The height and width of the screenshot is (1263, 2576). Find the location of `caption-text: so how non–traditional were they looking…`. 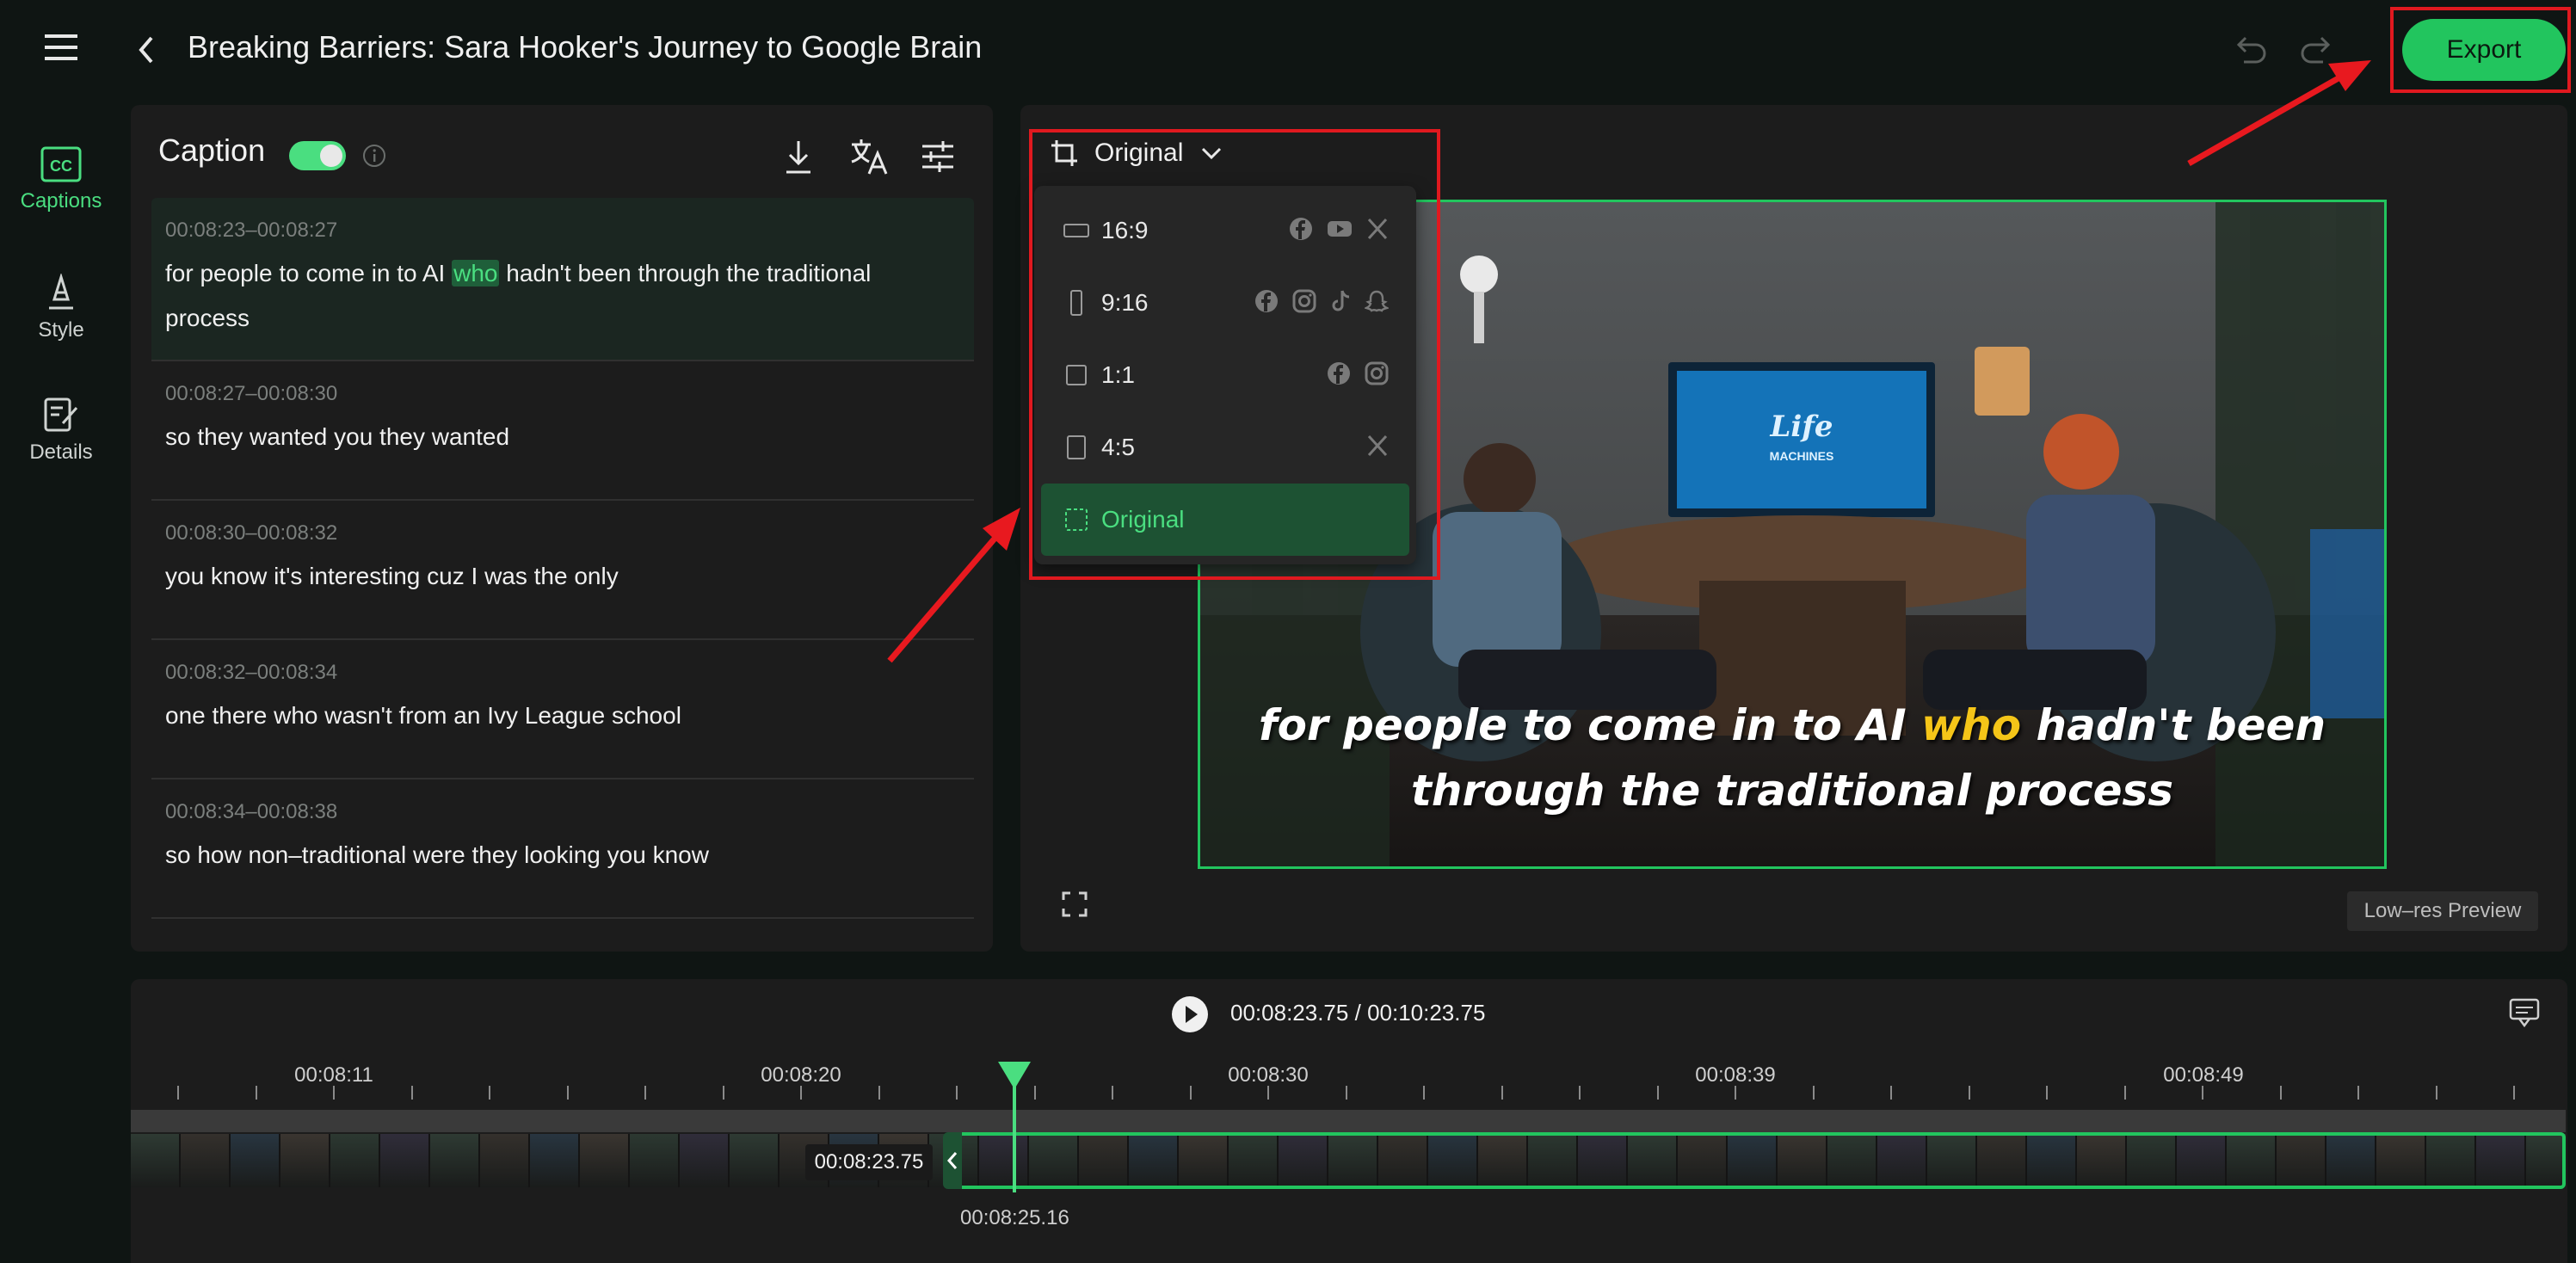

caption-text: so how non–traditional were they looking… is located at coordinates (562, 855).